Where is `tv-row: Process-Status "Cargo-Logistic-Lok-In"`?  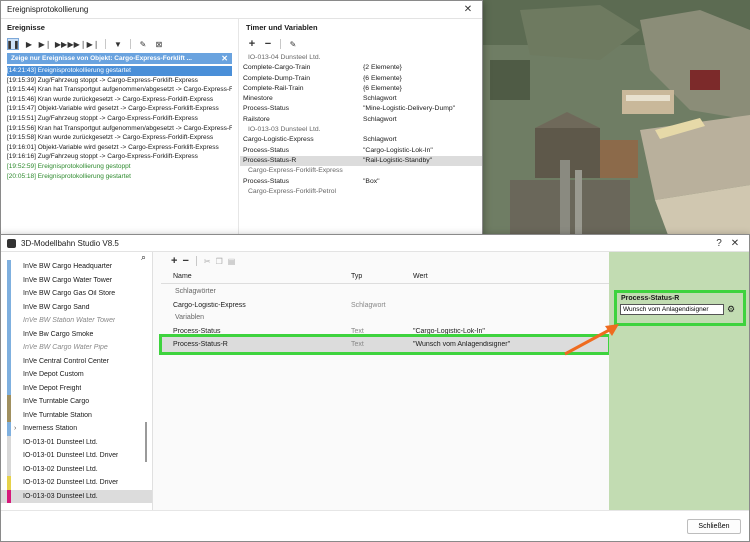 tv-row: Process-Status "Cargo-Logistic-Lok-In" is located at coordinates (361, 151).